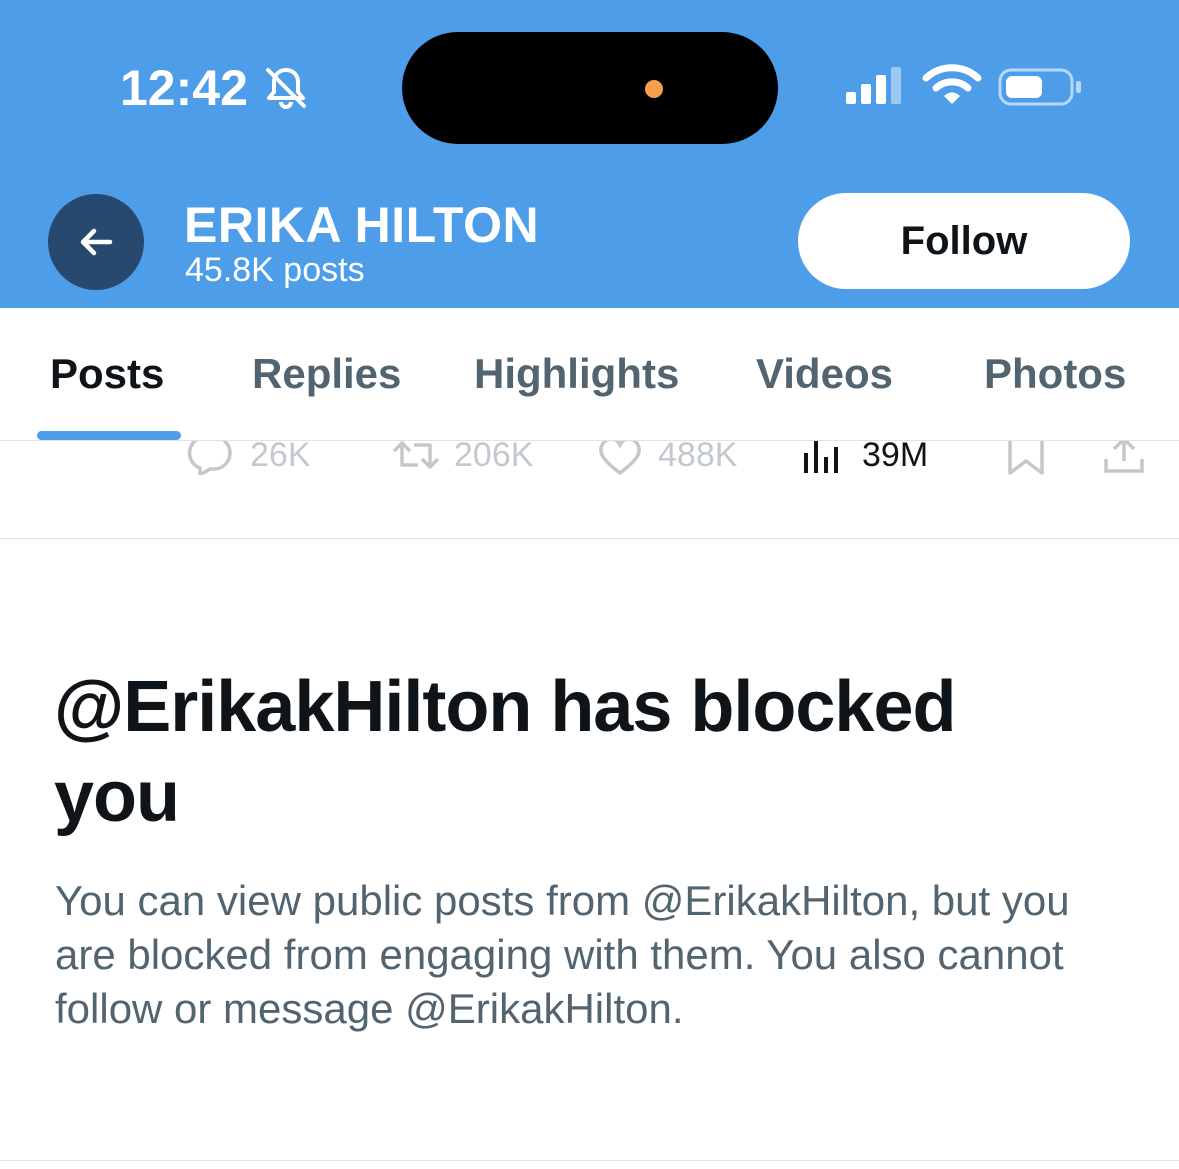 The height and width of the screenshot is (1169, 1179). What do you see at coordinates (824, 374) in the screenshot?
I see `tab-videos: Videos` at bounding box center [824, 374].